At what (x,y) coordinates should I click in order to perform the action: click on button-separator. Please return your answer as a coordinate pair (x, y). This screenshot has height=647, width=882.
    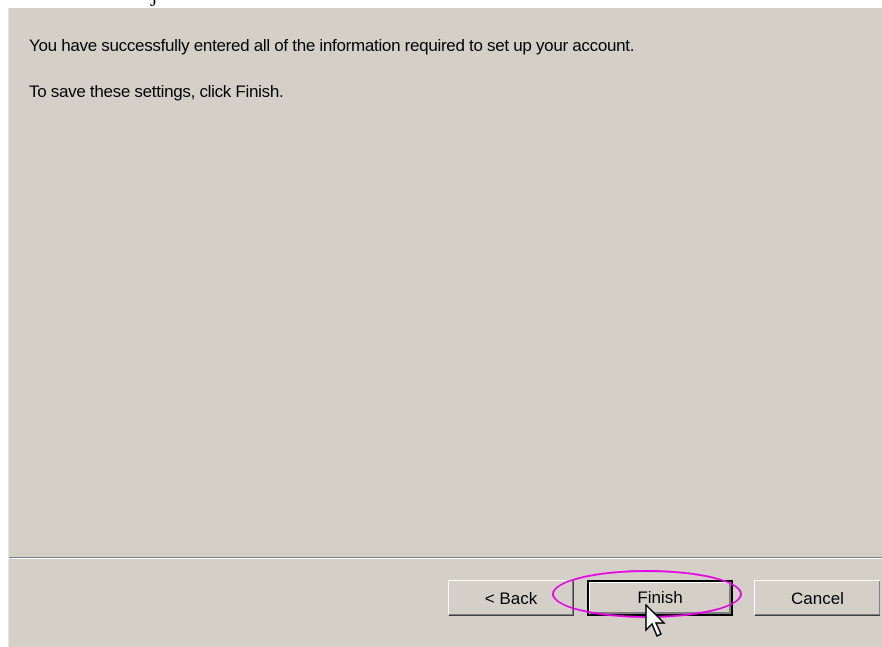
    Looking at the image, I should click on (445, 558).